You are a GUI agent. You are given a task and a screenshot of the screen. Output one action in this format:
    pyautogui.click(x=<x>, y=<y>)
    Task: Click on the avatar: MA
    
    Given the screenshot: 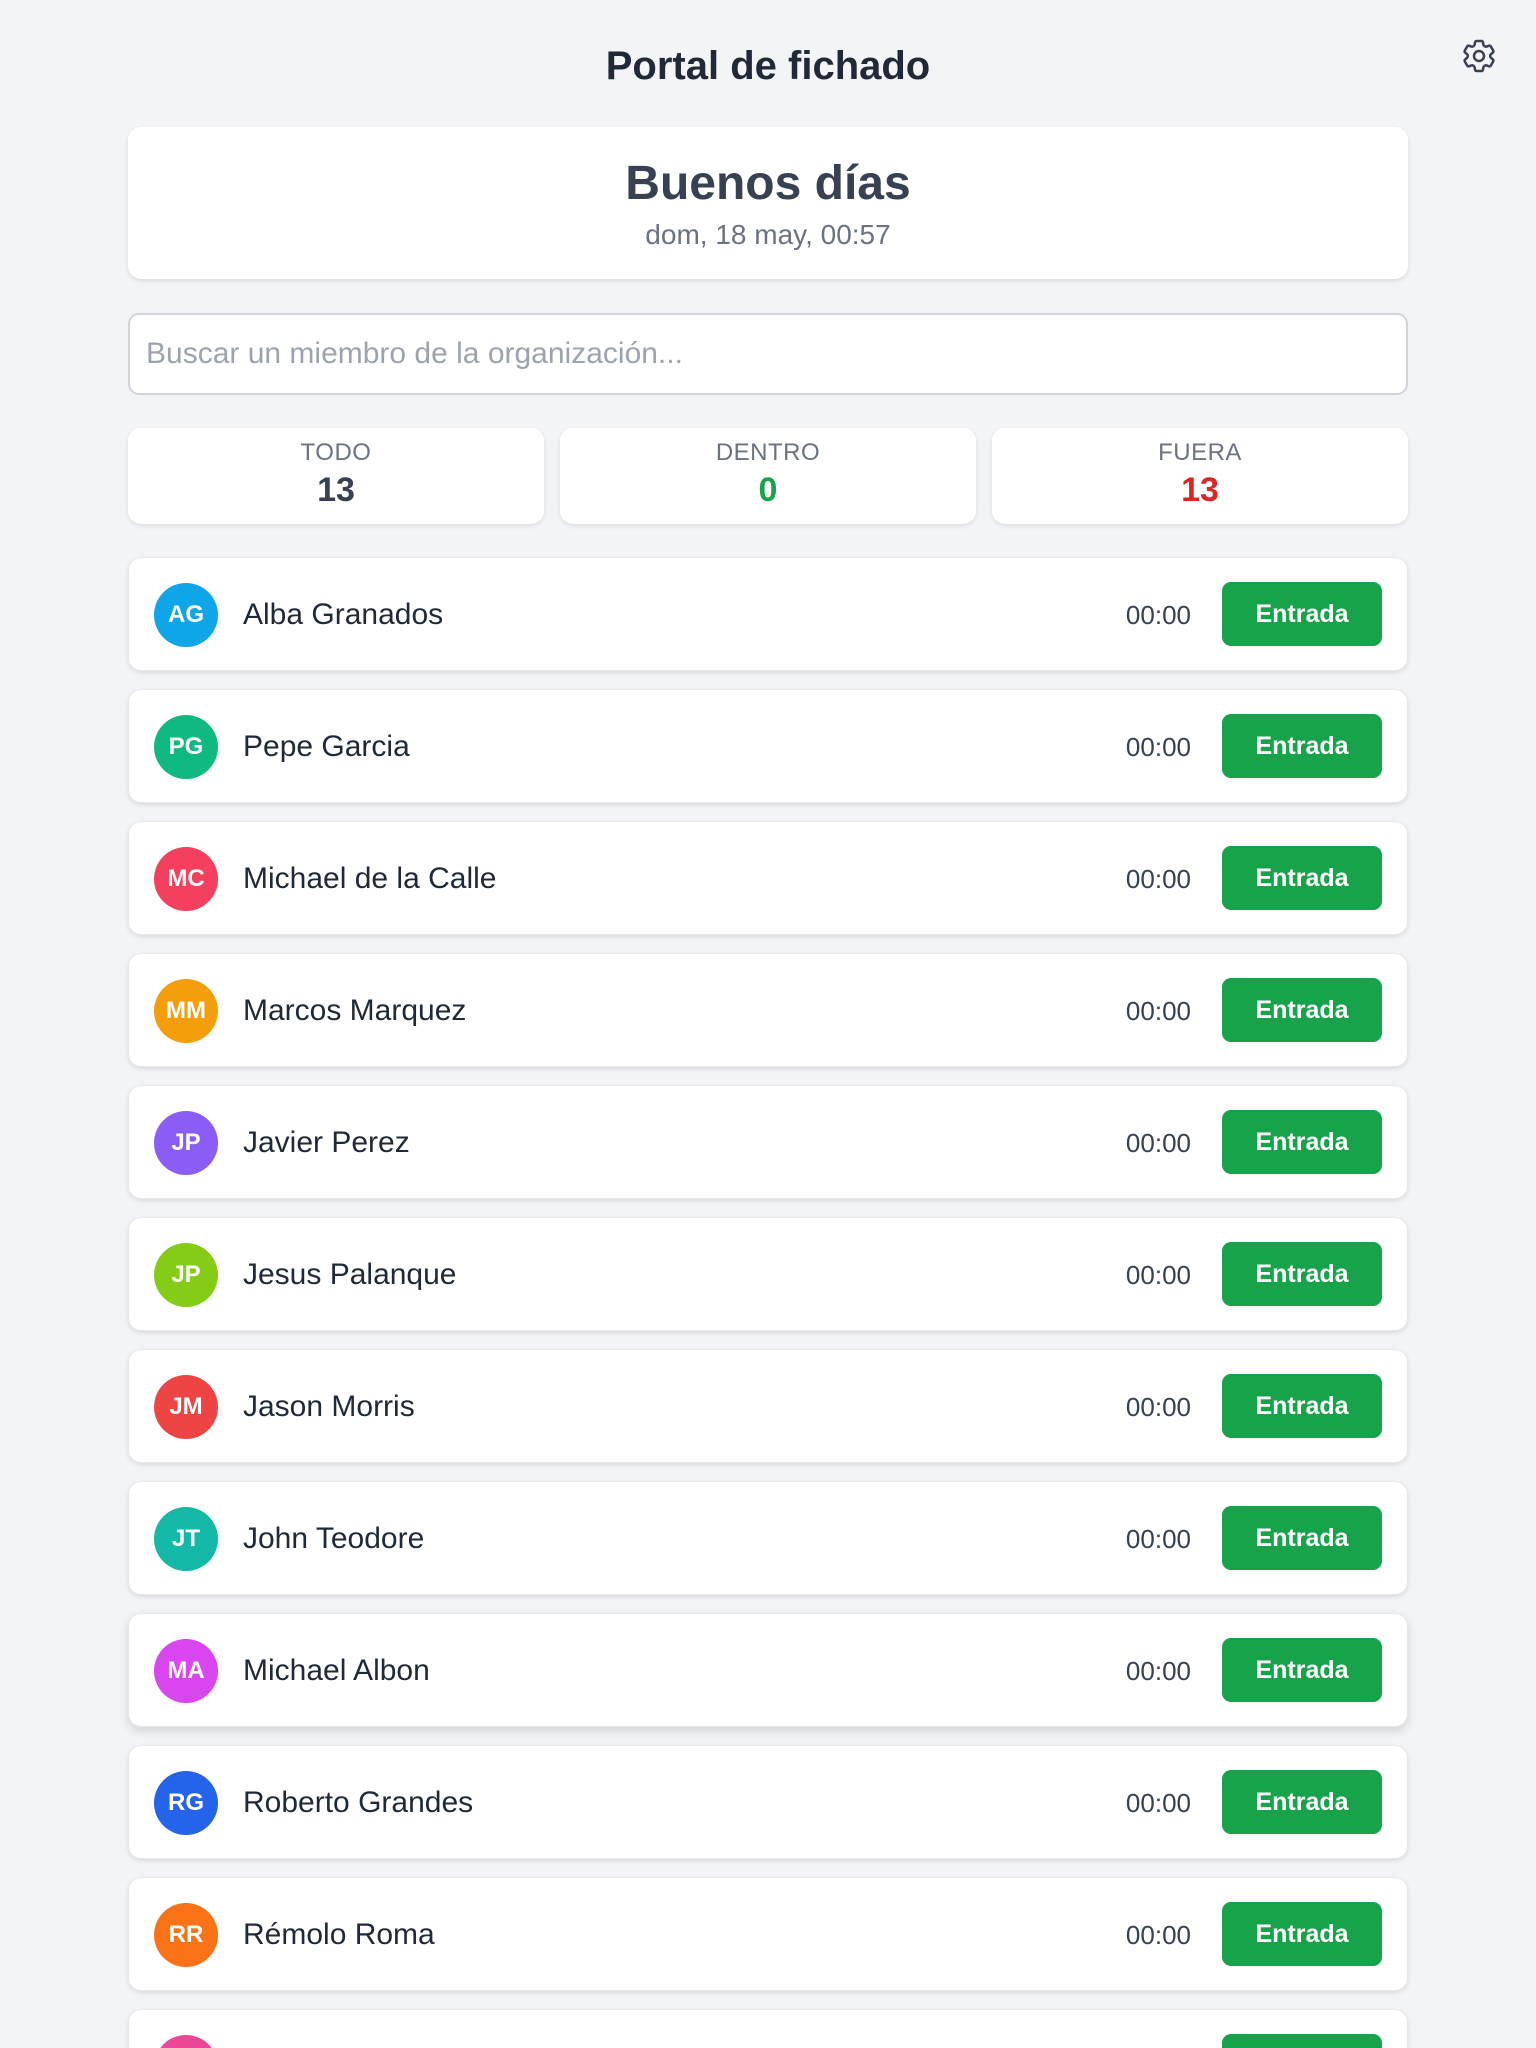 What is the action you would take?
    pyautogui.click(x=186, y=1671)
    